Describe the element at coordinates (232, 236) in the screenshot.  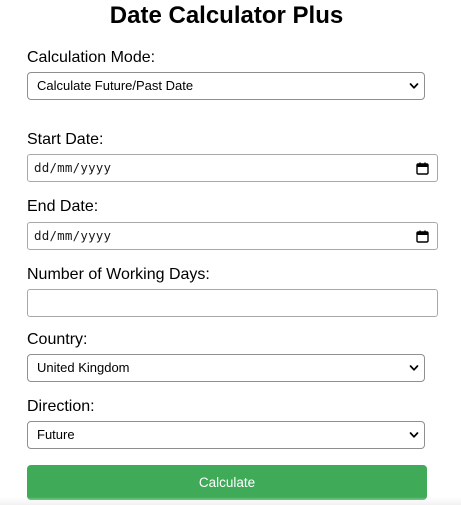
I see `end-date-input: dd/mm/yyyy` at that location.